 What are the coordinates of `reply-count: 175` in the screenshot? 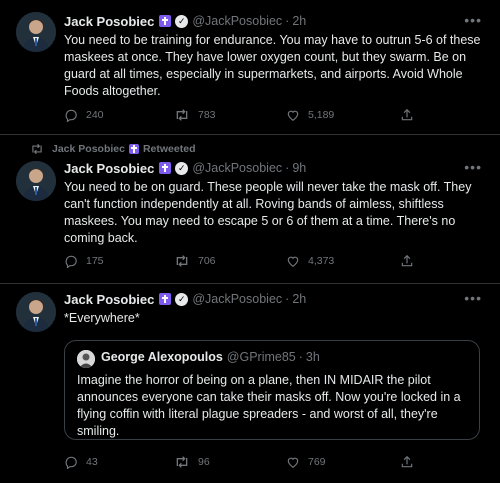 It's located at (95, 261).